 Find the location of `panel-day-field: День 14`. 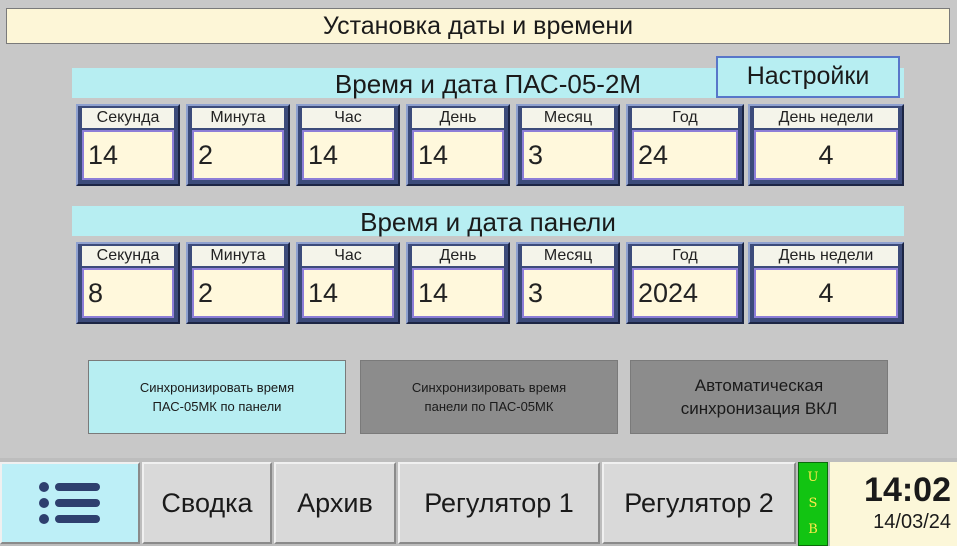

panel-day-field: День 14 is located at coordinates (458, 283).